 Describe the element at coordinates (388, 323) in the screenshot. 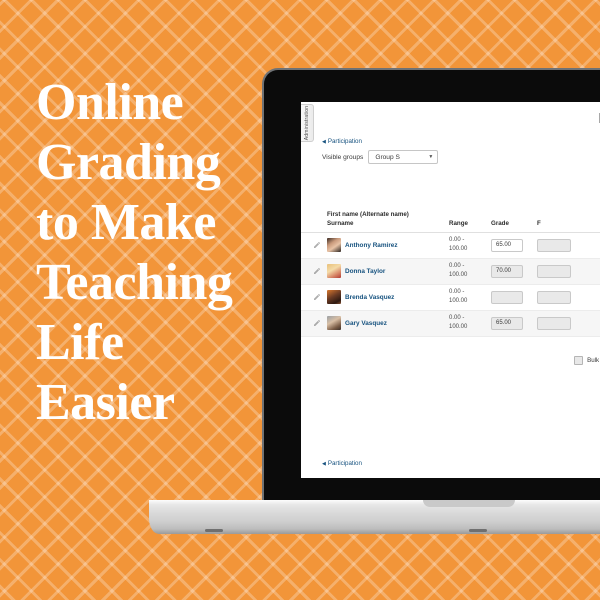

I see `student-cell: Gary Vasquez` at that location.